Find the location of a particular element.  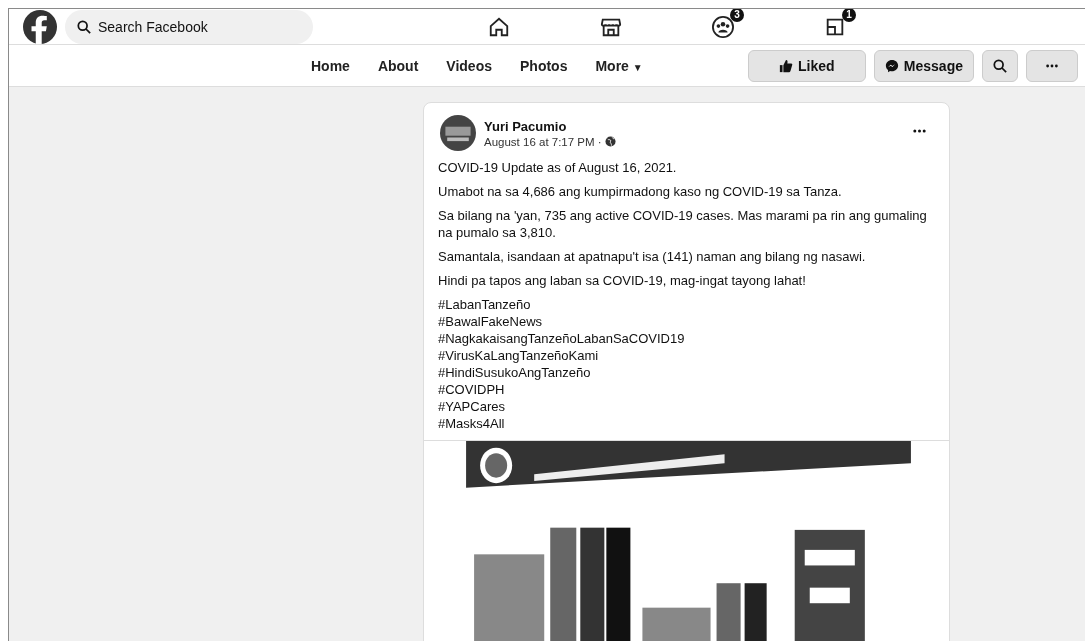

search-field: Search Facebook is located at coordinates (189, 26).